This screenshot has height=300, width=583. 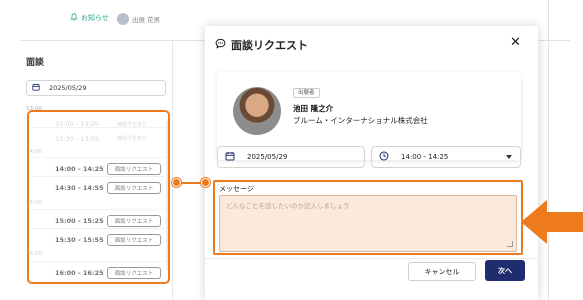 What do you see at coordinates (384, 157) in the screenshot?
I see `clock-icon` at bounding box center [384, 157].